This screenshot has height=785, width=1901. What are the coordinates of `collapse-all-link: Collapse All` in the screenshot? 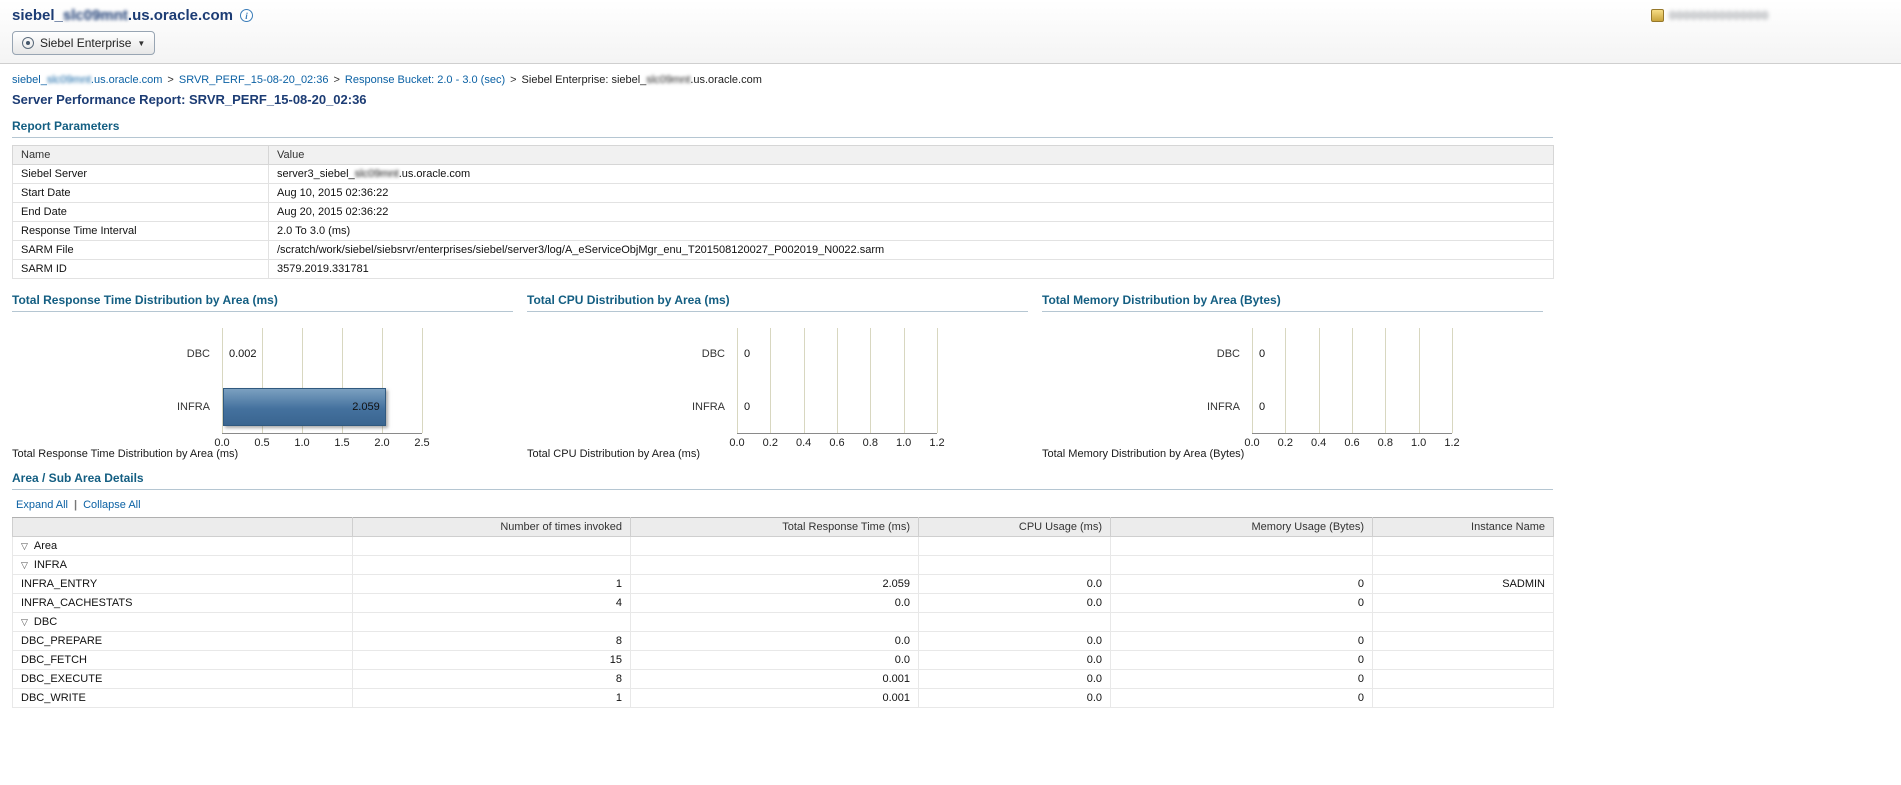 It's located at (111, 505).